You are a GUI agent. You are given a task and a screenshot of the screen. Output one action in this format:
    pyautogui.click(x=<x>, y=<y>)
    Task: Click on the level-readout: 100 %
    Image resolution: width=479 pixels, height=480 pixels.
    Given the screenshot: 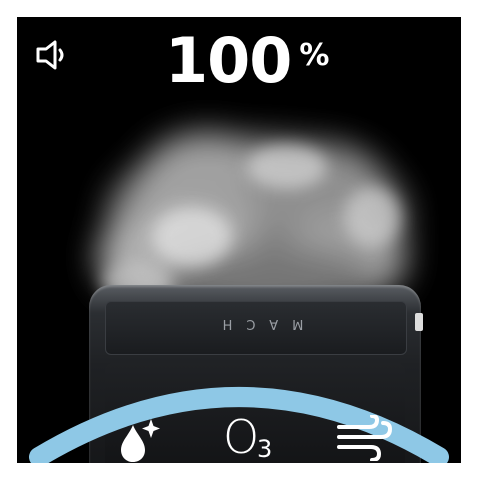 What is the action you would take?
    pyautogui.click(x=247, y=61)
    